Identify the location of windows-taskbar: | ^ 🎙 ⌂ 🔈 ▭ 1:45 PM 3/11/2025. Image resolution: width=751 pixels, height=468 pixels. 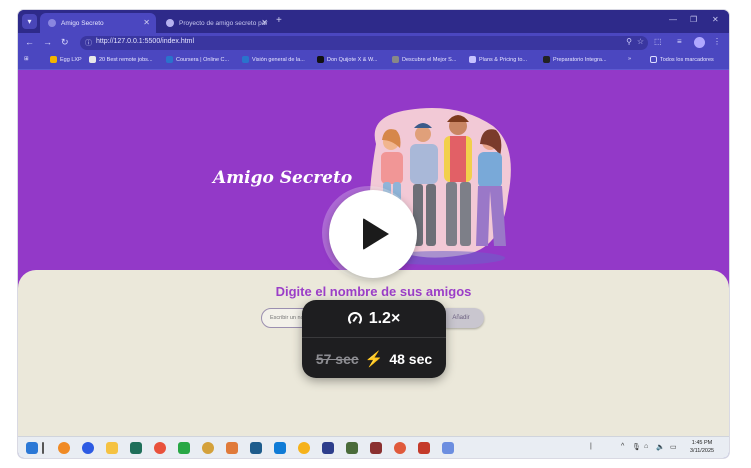
(373, 447).